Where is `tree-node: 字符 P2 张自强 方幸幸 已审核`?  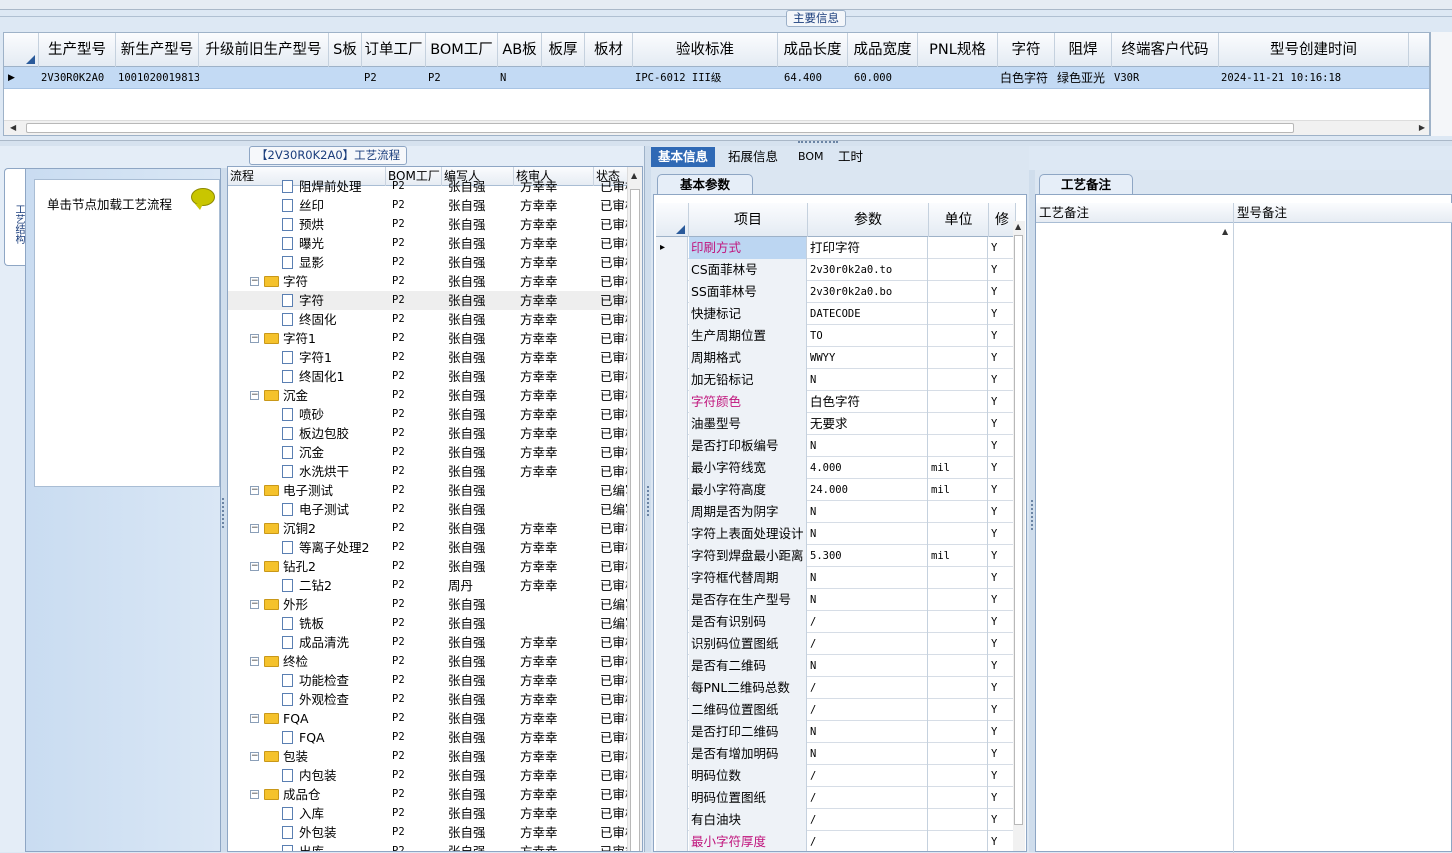 tree-node: 字符 P2 张自强 方幸幸 已审核 is located at coordinates (428, 300).